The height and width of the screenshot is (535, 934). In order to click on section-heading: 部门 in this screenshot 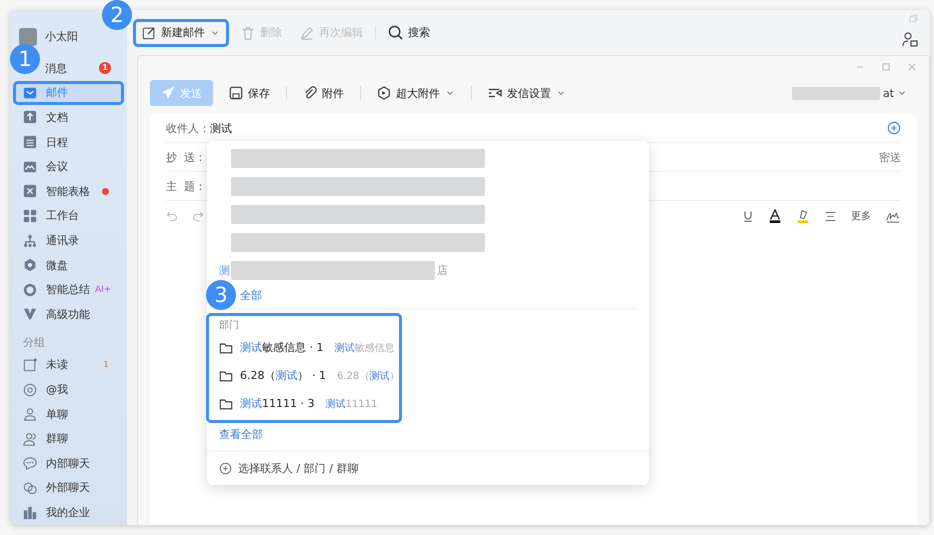, I will do `click(229, 325)`.